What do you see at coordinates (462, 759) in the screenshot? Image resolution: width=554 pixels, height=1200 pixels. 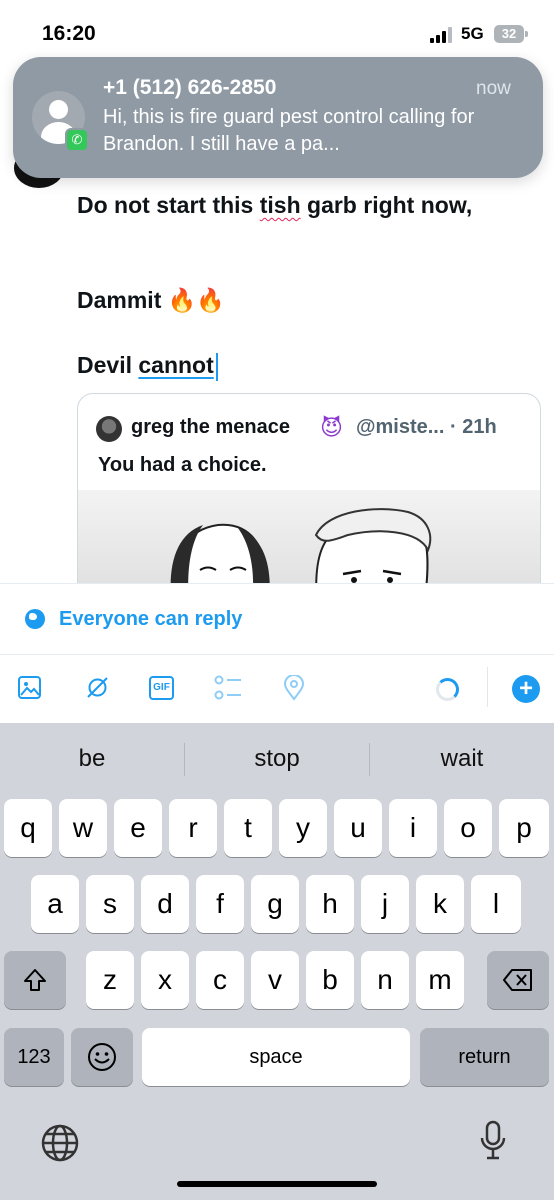 I see `suggestion-item: wait` at bounding box center [462, 759].